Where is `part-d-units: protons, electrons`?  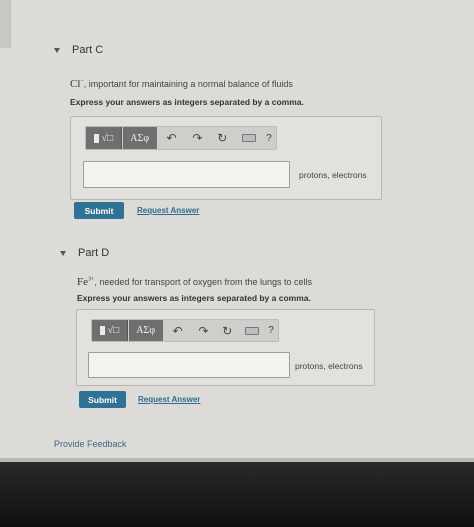 part-d-units: protons, electrons is located at coordinates (329, 366).